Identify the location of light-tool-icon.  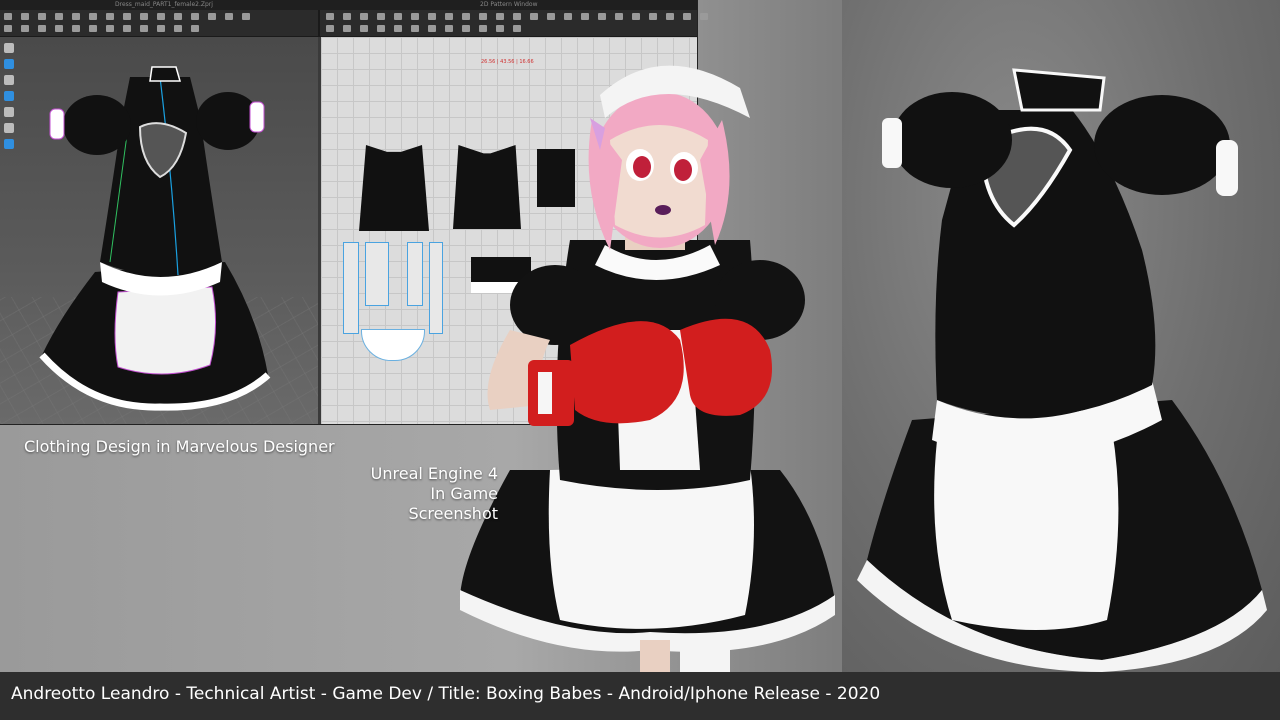
(195, 28).